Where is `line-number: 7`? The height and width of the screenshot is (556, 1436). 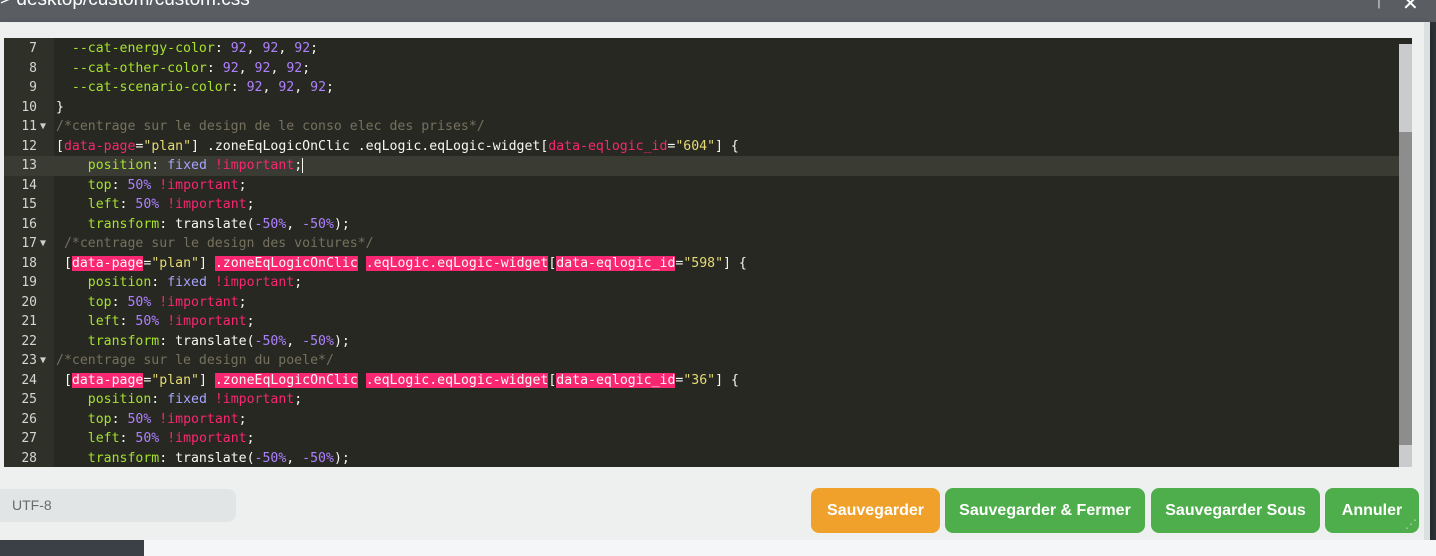 line-number: 7 is located at coordinates (33, 48).